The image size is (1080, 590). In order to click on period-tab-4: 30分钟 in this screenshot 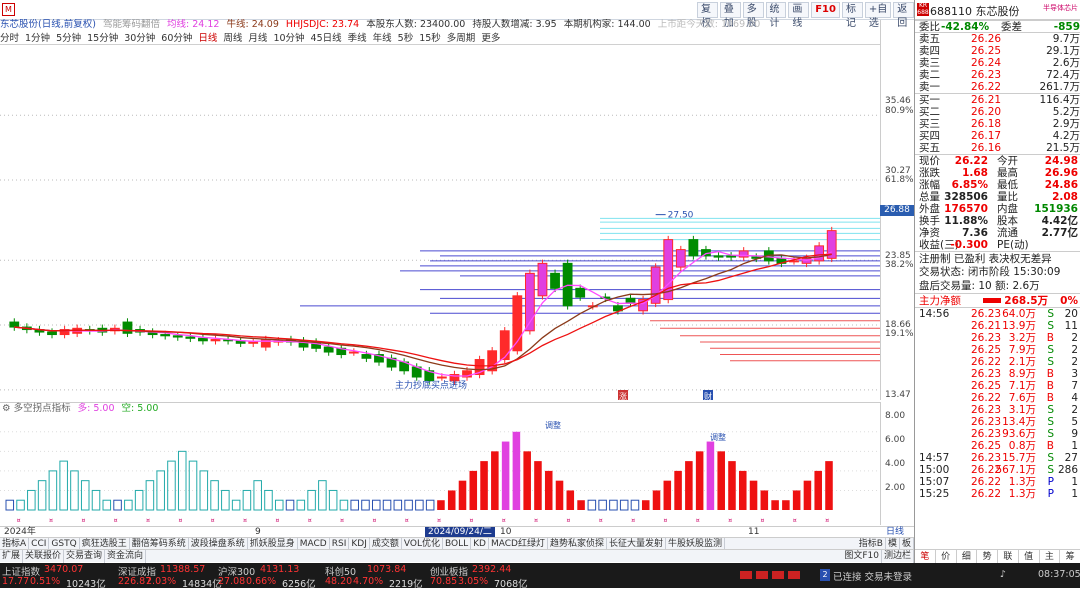, I will do `click(139, 38)`.